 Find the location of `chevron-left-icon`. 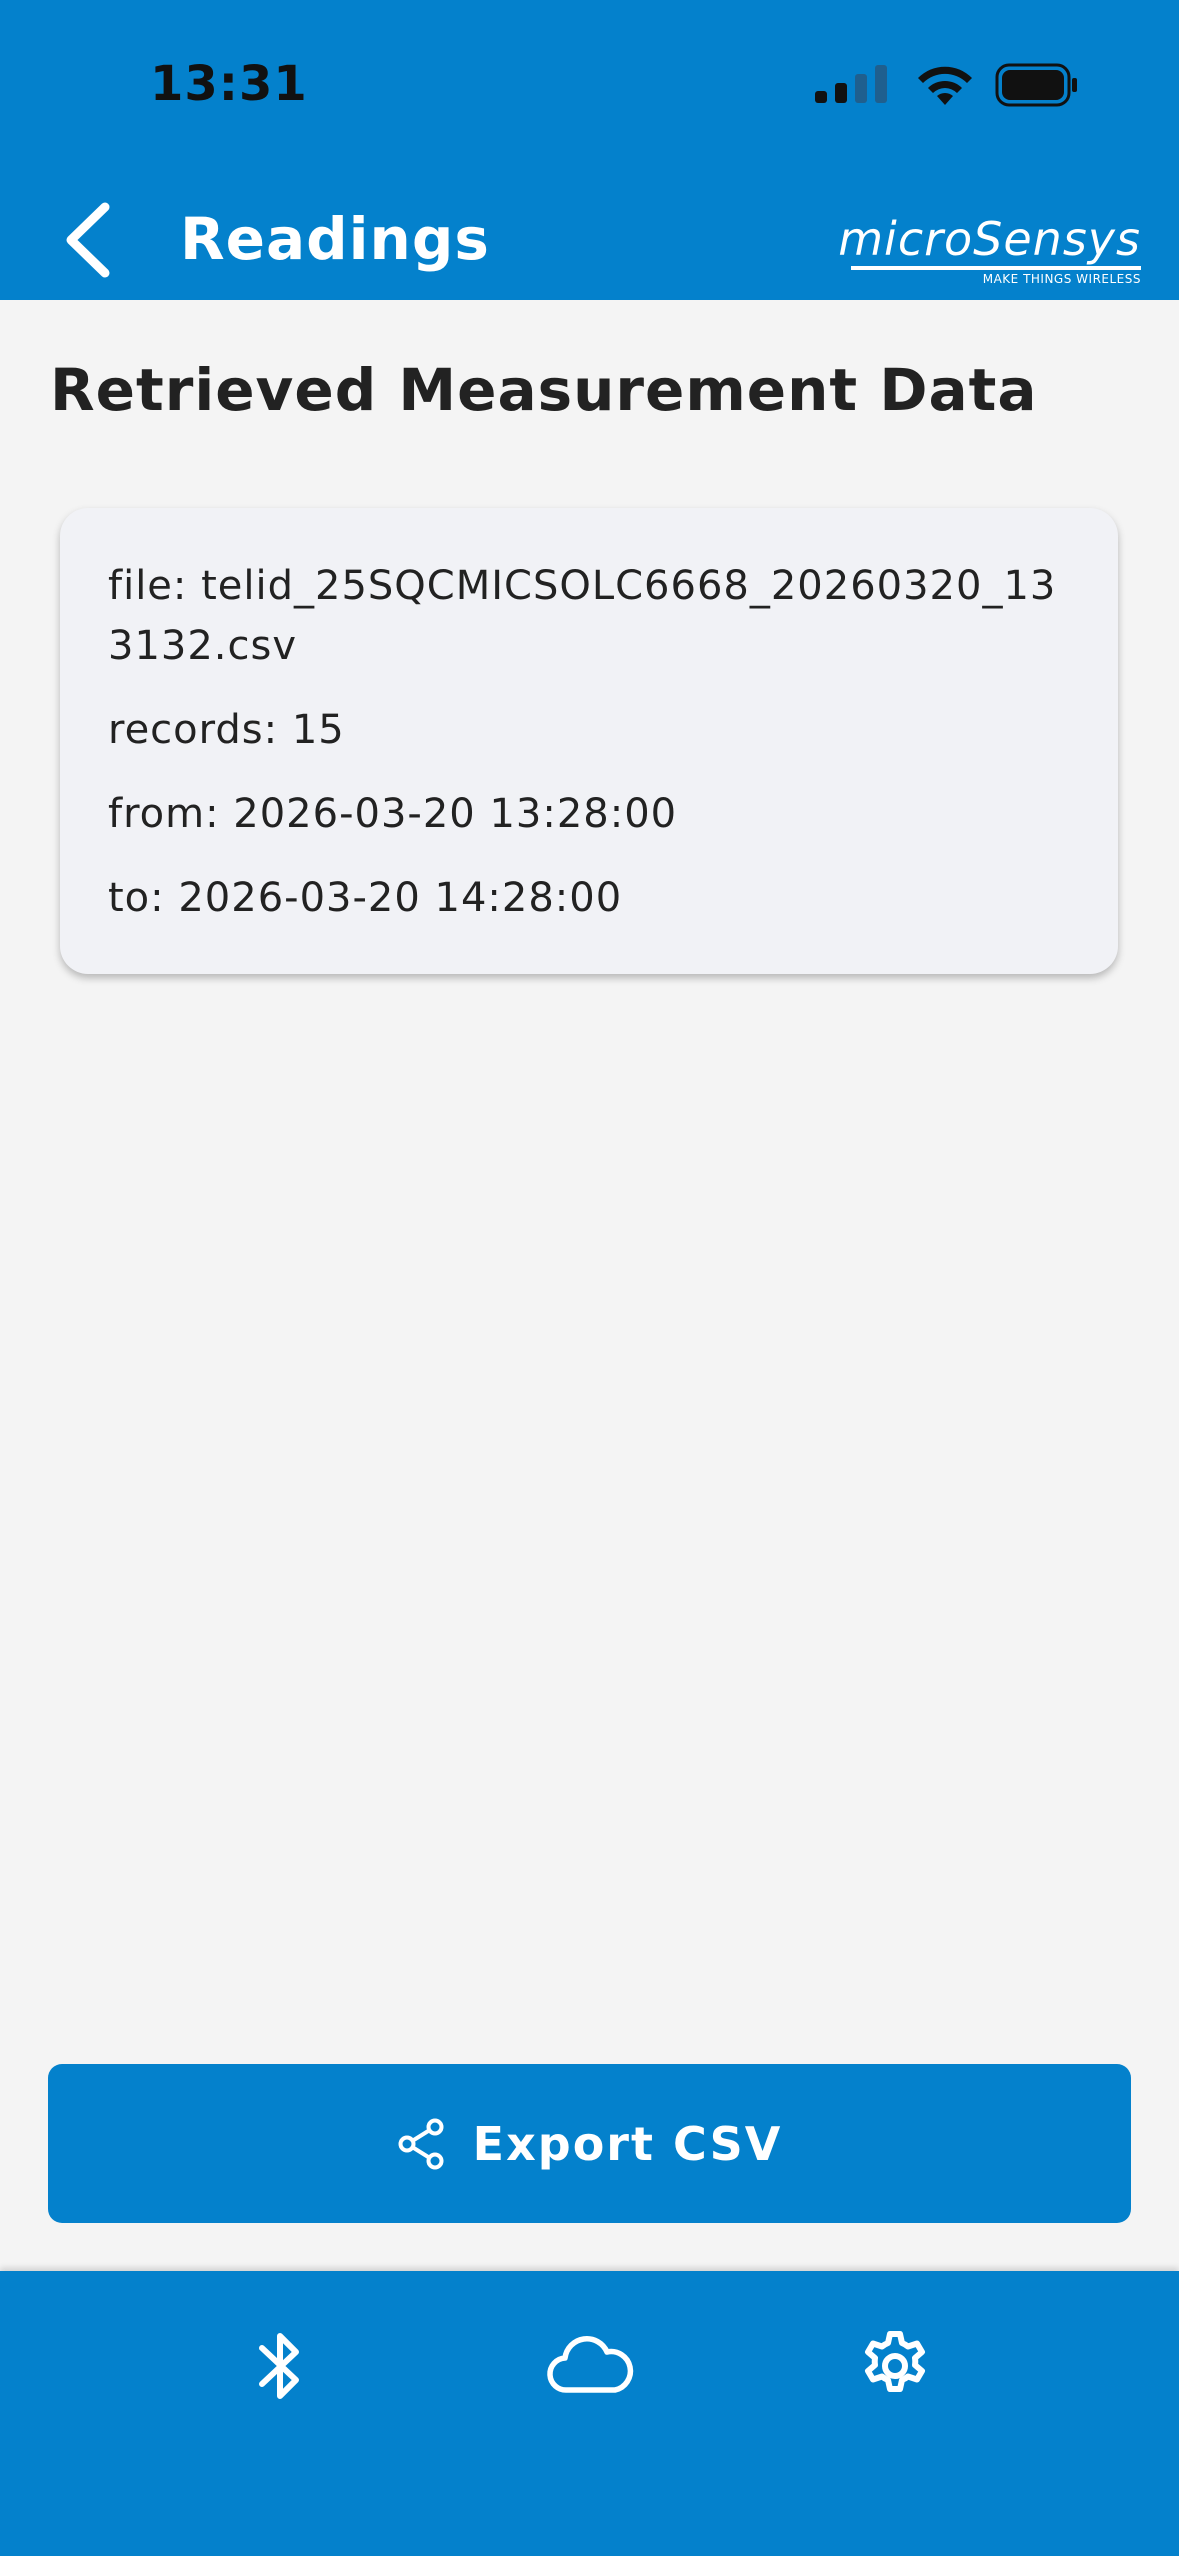

chevron-left-icon is located at coordinates (88, 240).